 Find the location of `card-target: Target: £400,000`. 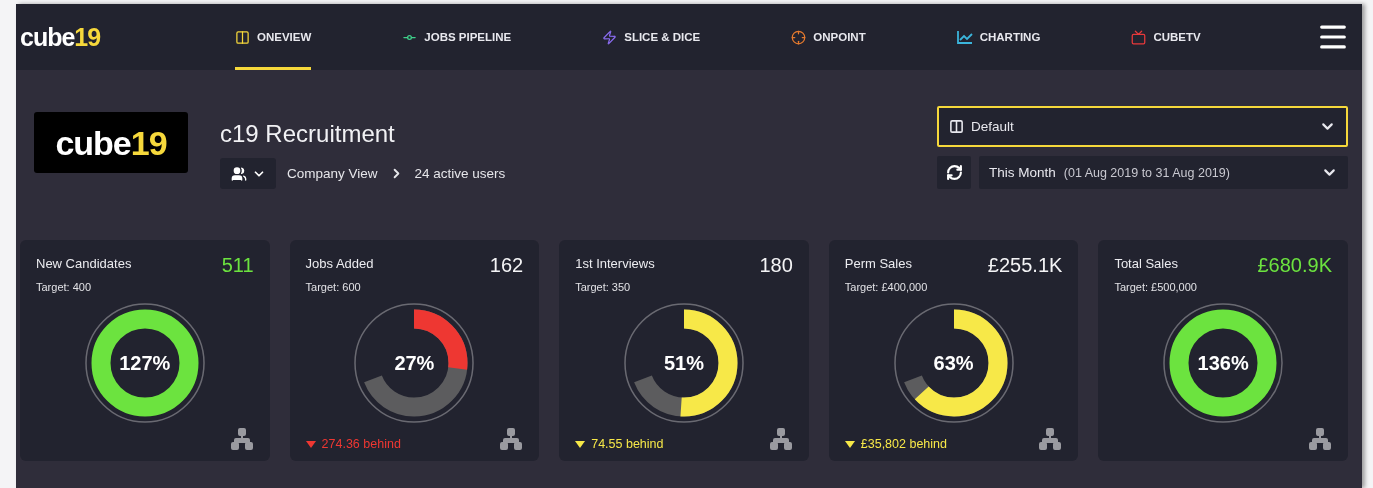

card-target: Target: £400,000 is located at coordinates (886, 287).